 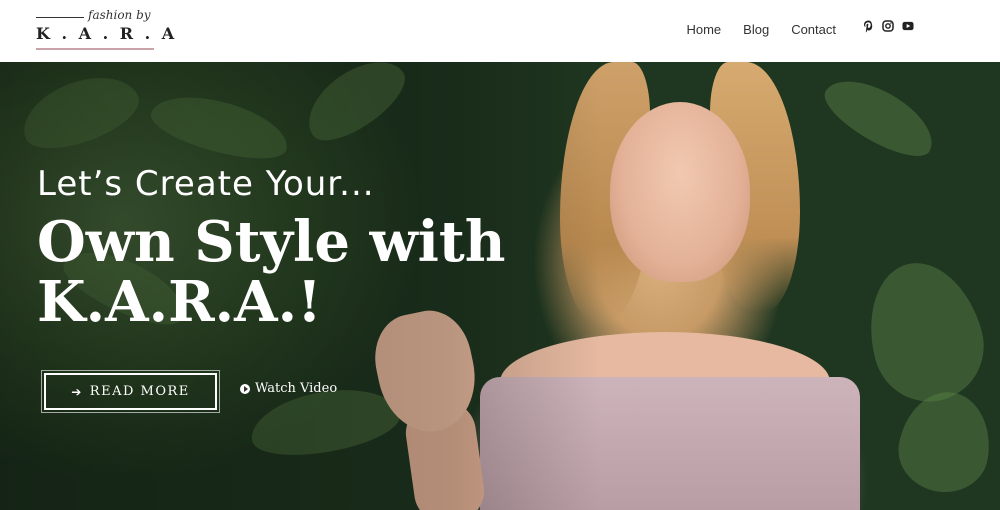 I want to click on read-more-label: READ MORE, so click(x=139, y=391).